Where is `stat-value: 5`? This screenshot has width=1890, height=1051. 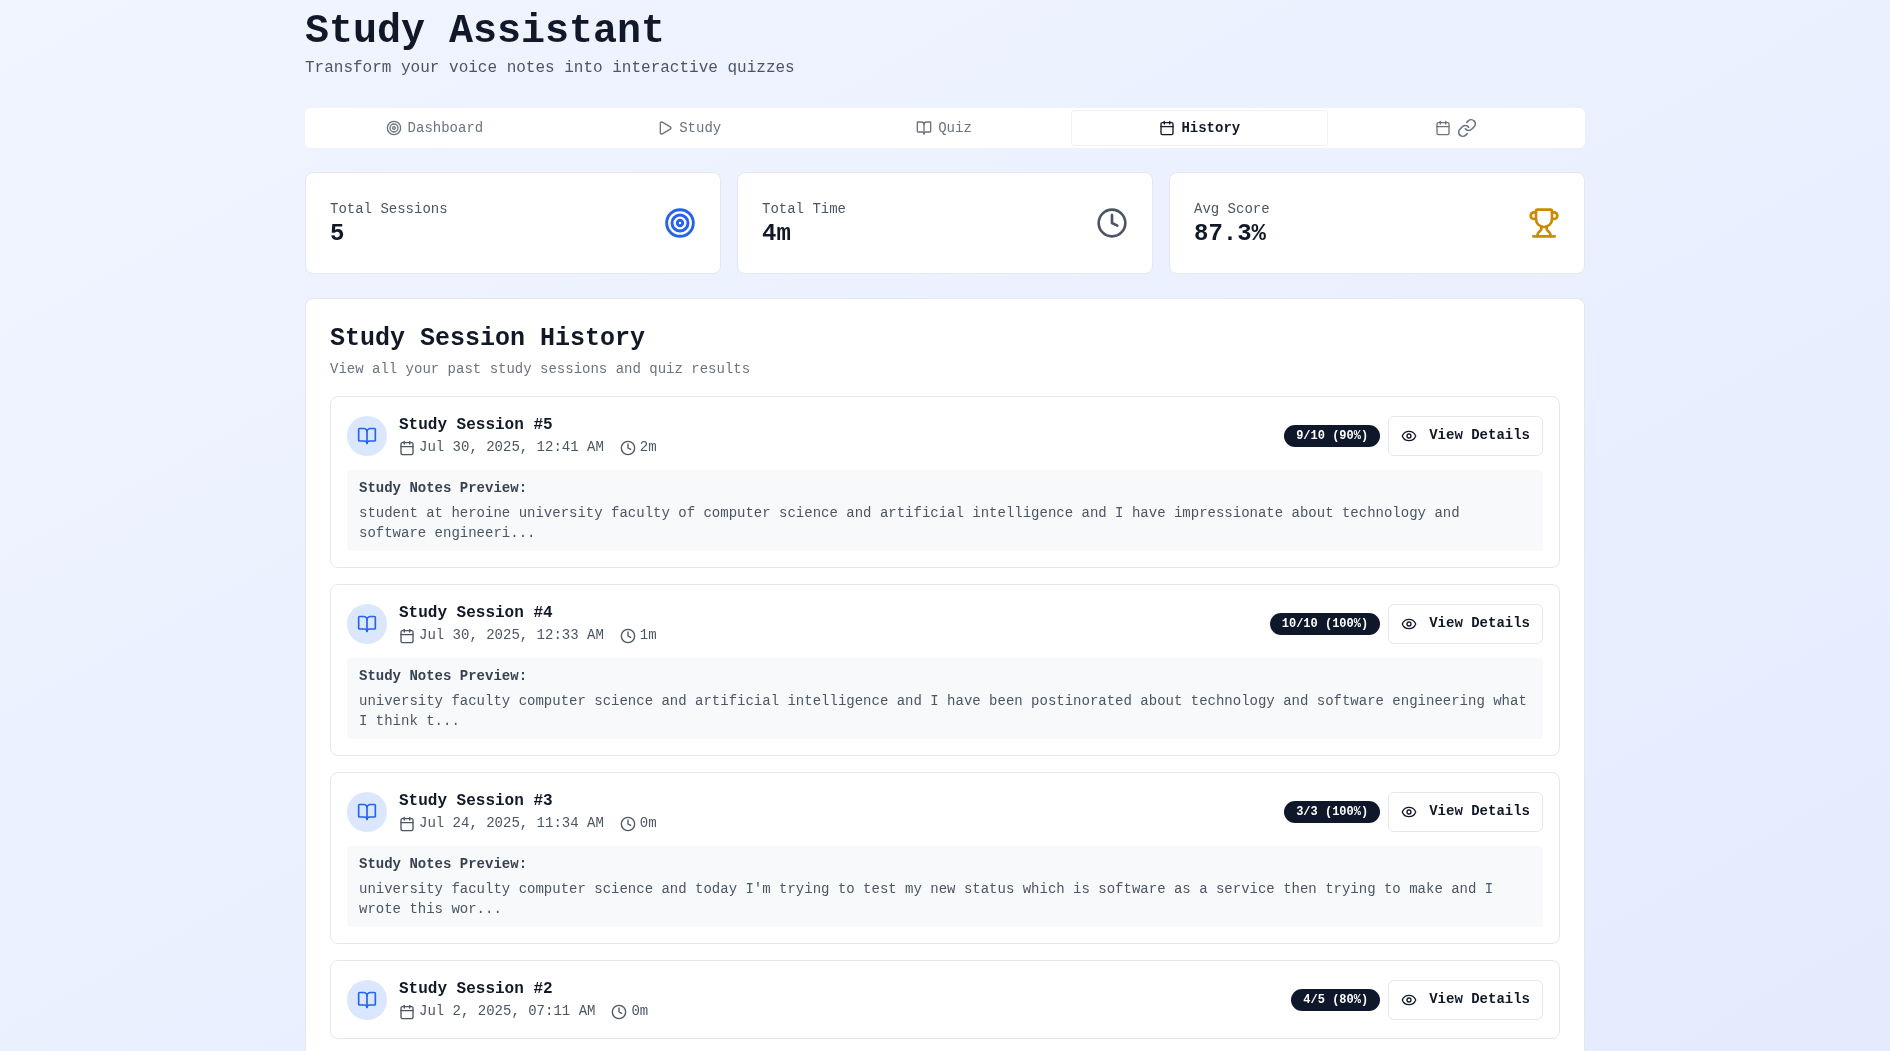
stat-value: 5 is located at coordinates (338, 233).